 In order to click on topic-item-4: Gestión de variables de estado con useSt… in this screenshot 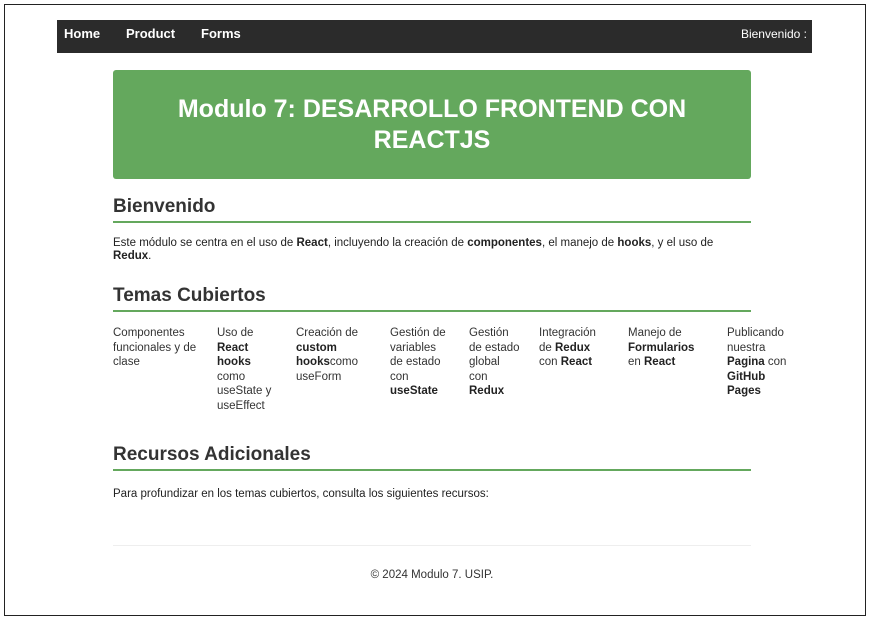, I will do `click(418, 362)`.